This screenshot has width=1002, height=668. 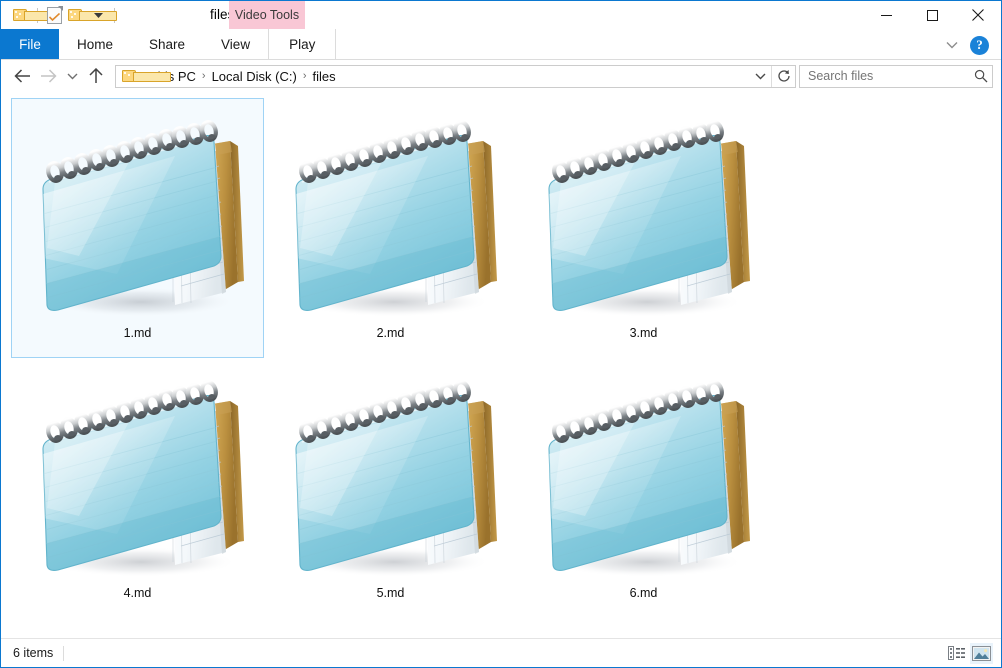 I want to click on folder-icon, so click(x=36, y=15).